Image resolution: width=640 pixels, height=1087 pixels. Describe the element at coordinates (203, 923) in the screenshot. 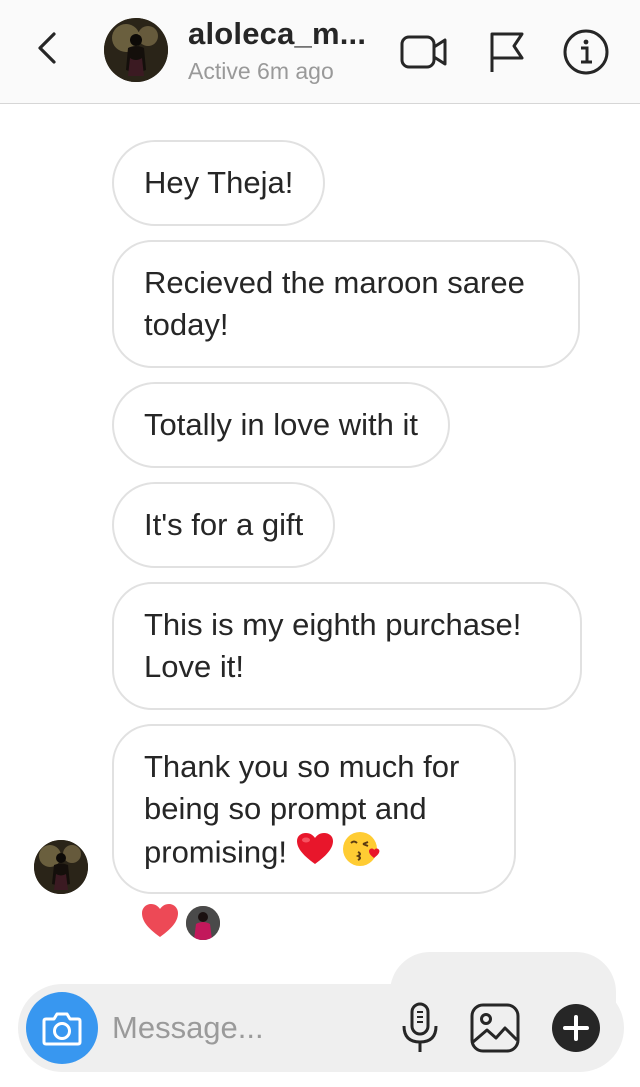

I see `reactor-avatar` at that location.